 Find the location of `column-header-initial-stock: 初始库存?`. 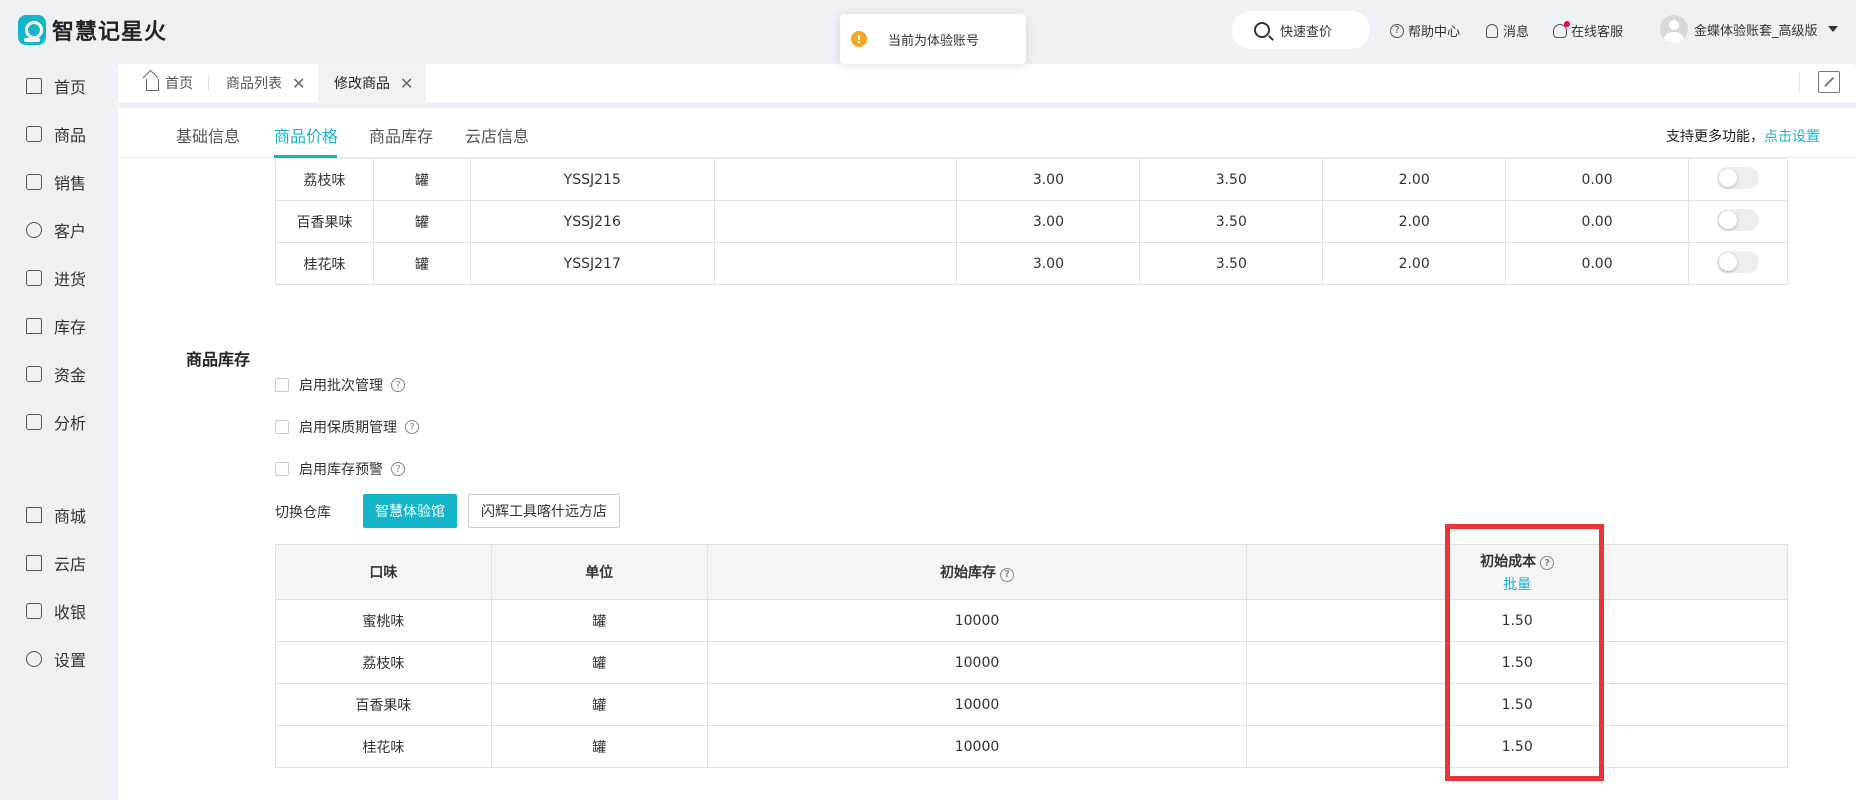

column-header-initial-stock: 初始库存? is located at coordinates (977, 572).